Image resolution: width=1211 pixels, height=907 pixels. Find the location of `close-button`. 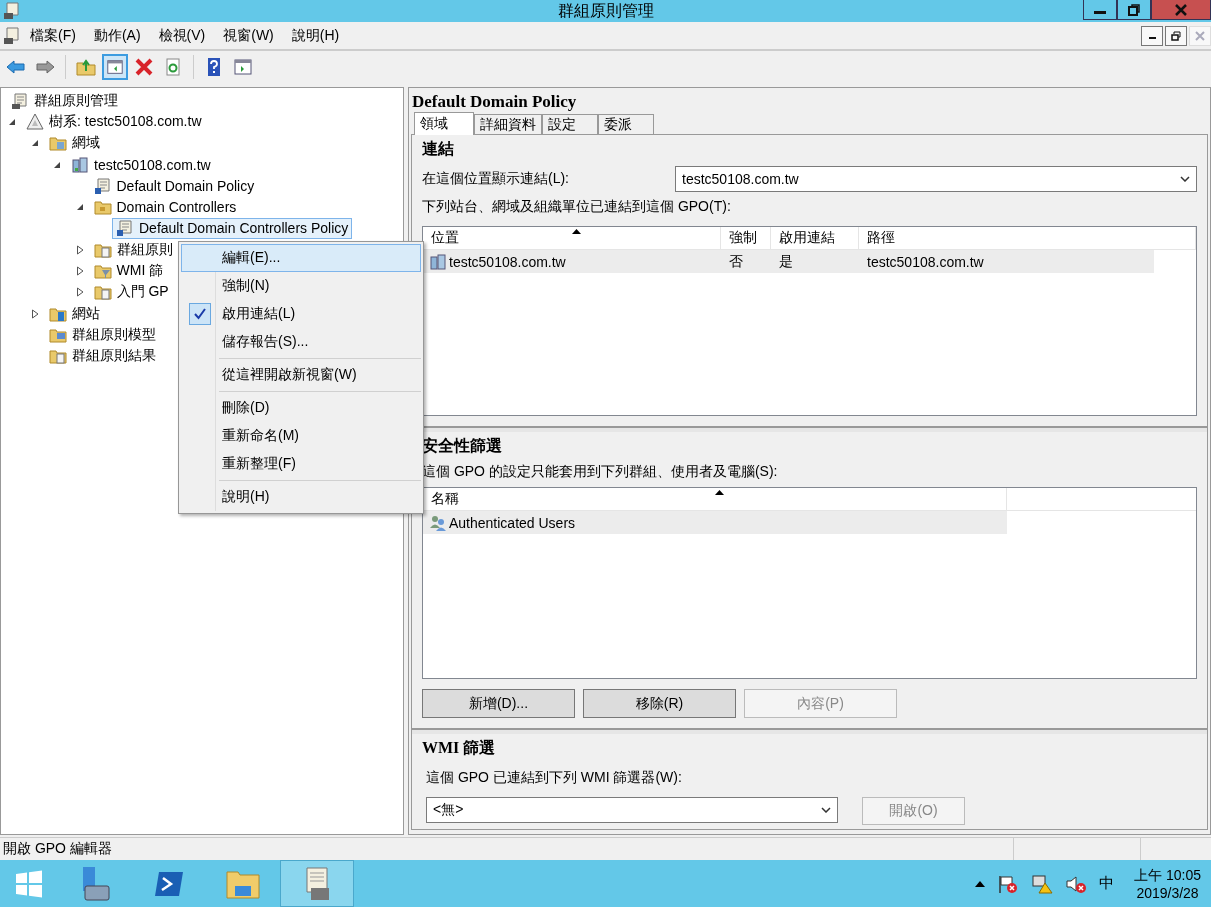

close-button is located at coordinates (1181, 10).